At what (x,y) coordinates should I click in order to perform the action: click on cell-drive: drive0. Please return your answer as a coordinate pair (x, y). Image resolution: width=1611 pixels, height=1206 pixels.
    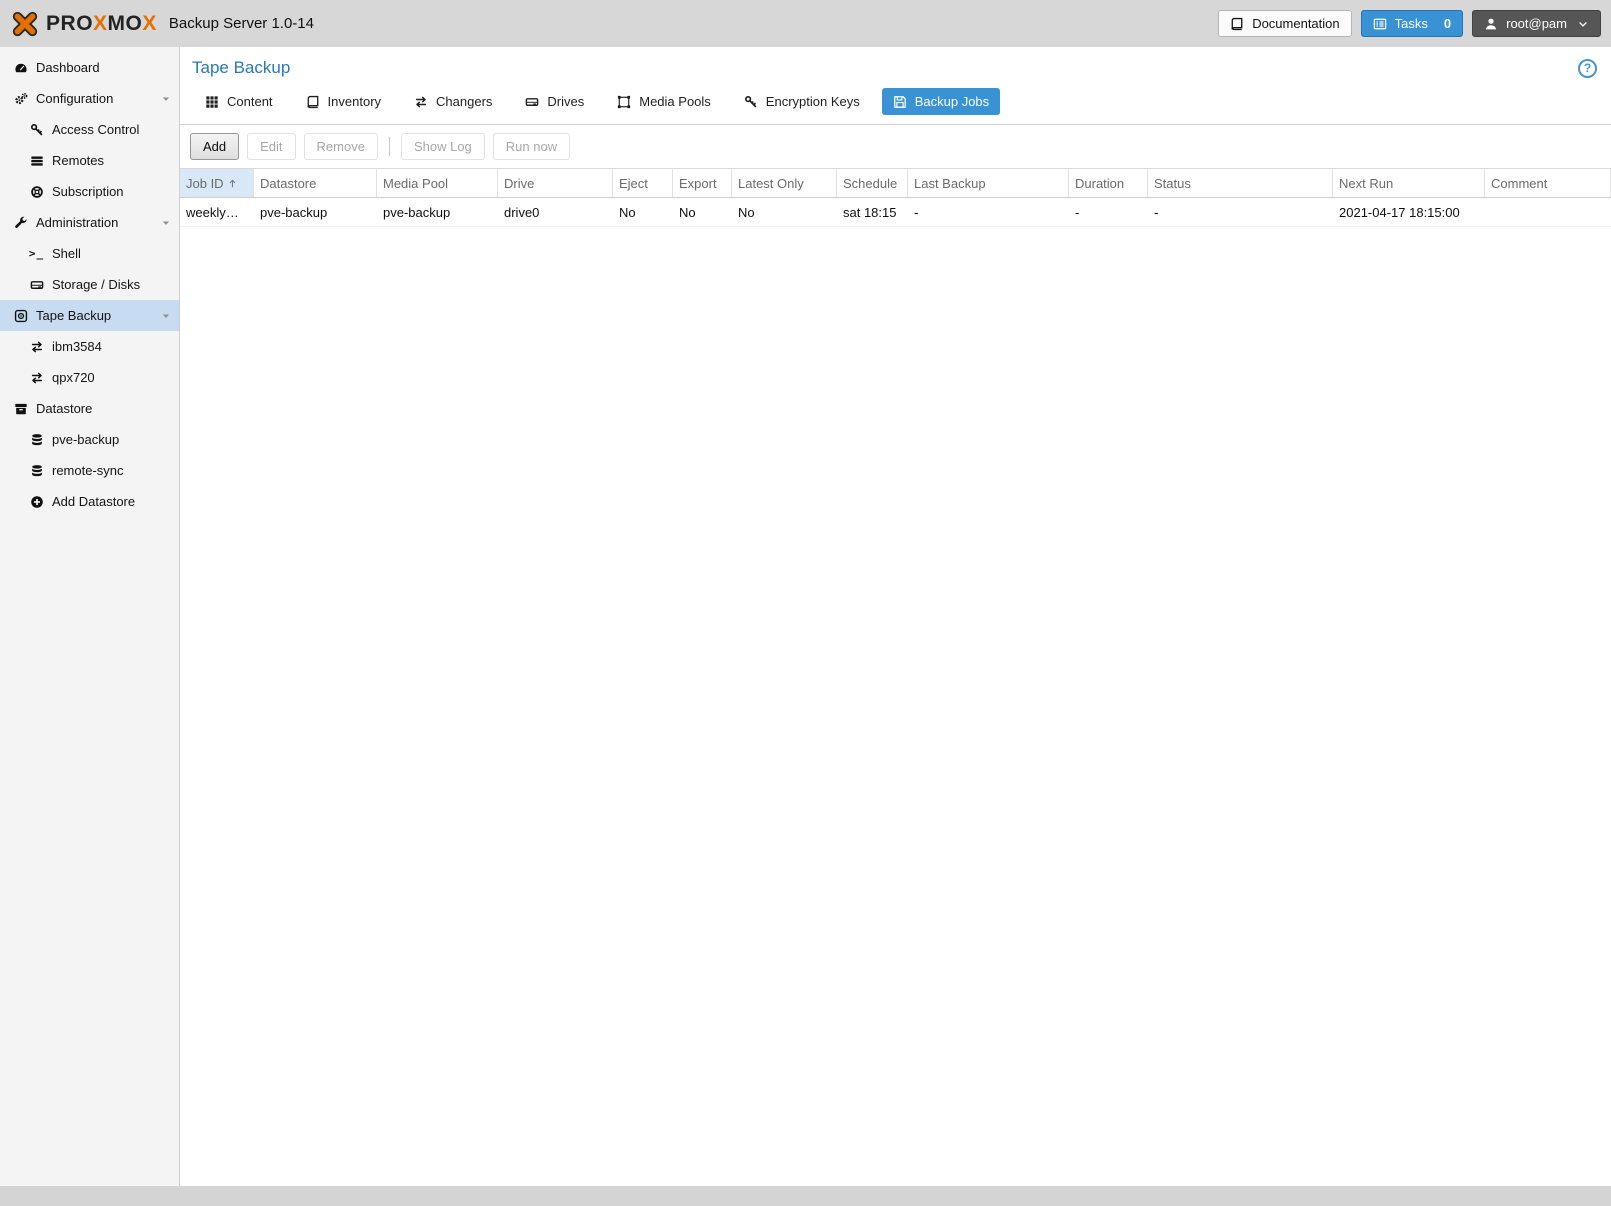
    Looking at the image, I should click on (522, 212).